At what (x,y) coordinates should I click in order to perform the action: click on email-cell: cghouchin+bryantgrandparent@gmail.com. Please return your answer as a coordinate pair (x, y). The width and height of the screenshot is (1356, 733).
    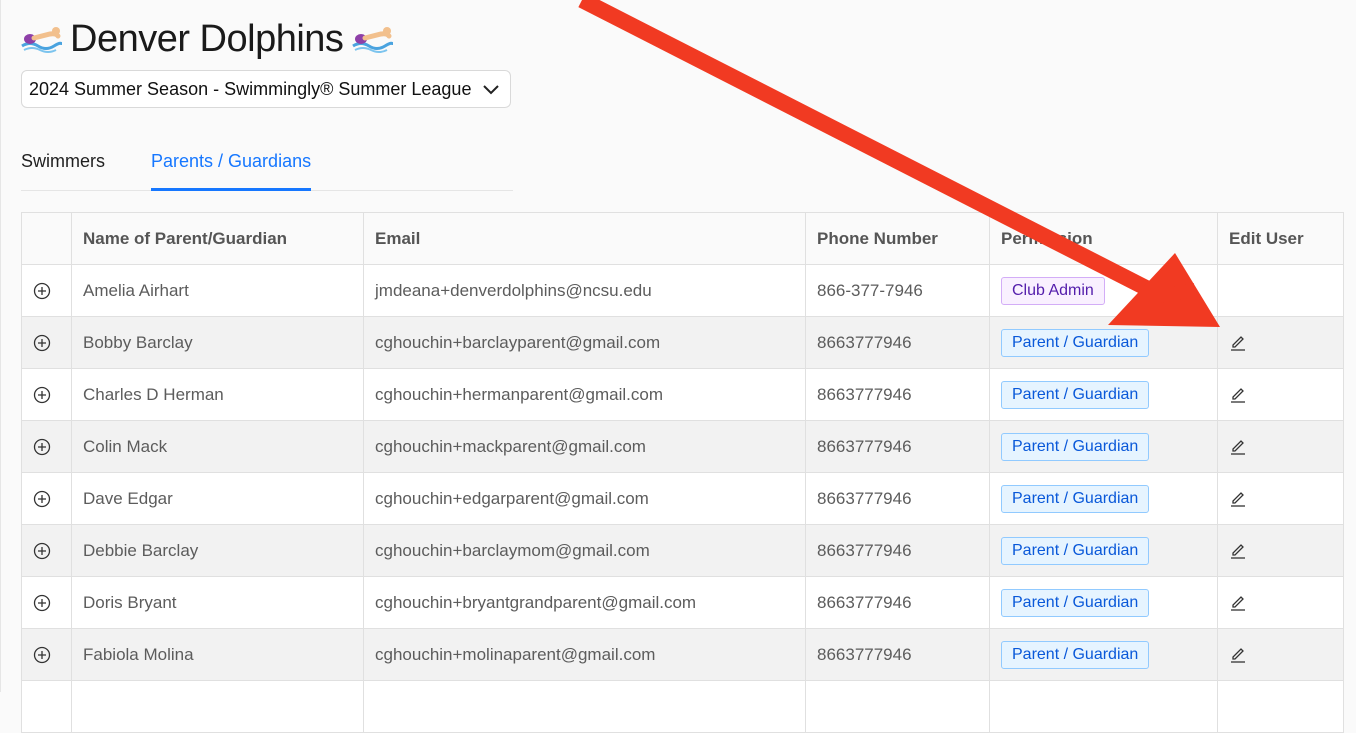
    Looking at the image, I should click on (584, 602).